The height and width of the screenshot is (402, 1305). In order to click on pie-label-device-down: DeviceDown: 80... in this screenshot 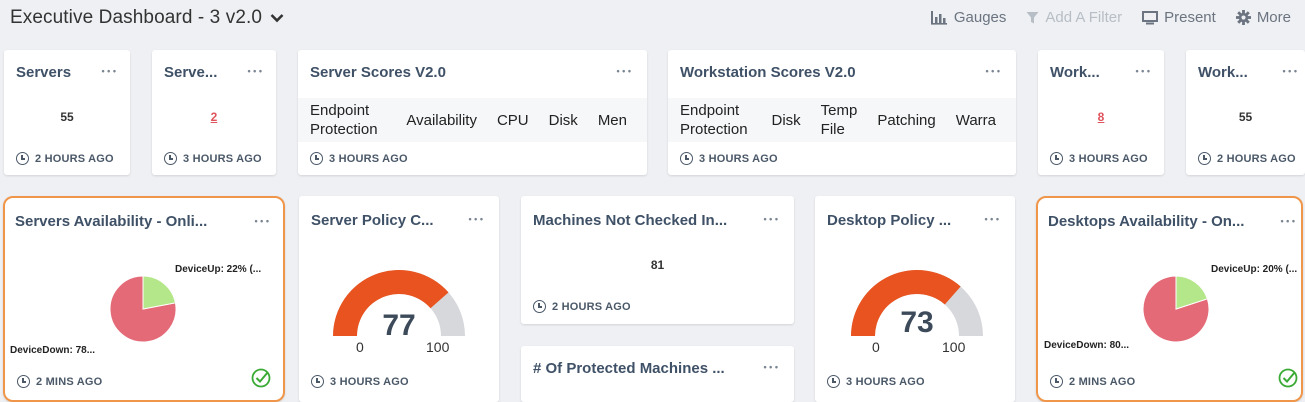, I will do `click(1087, 345)`.